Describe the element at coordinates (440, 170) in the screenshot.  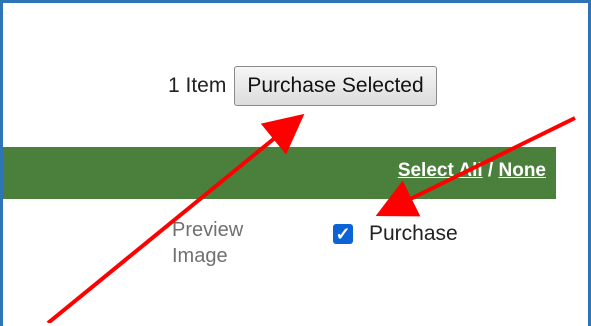
I see `select-all-link: Select All` at that location.